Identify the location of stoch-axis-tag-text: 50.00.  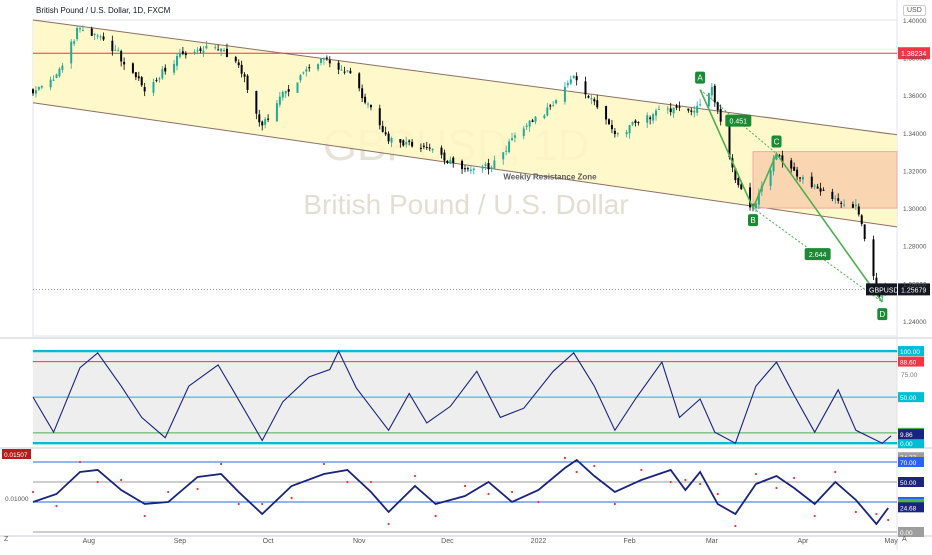
(908, 398).